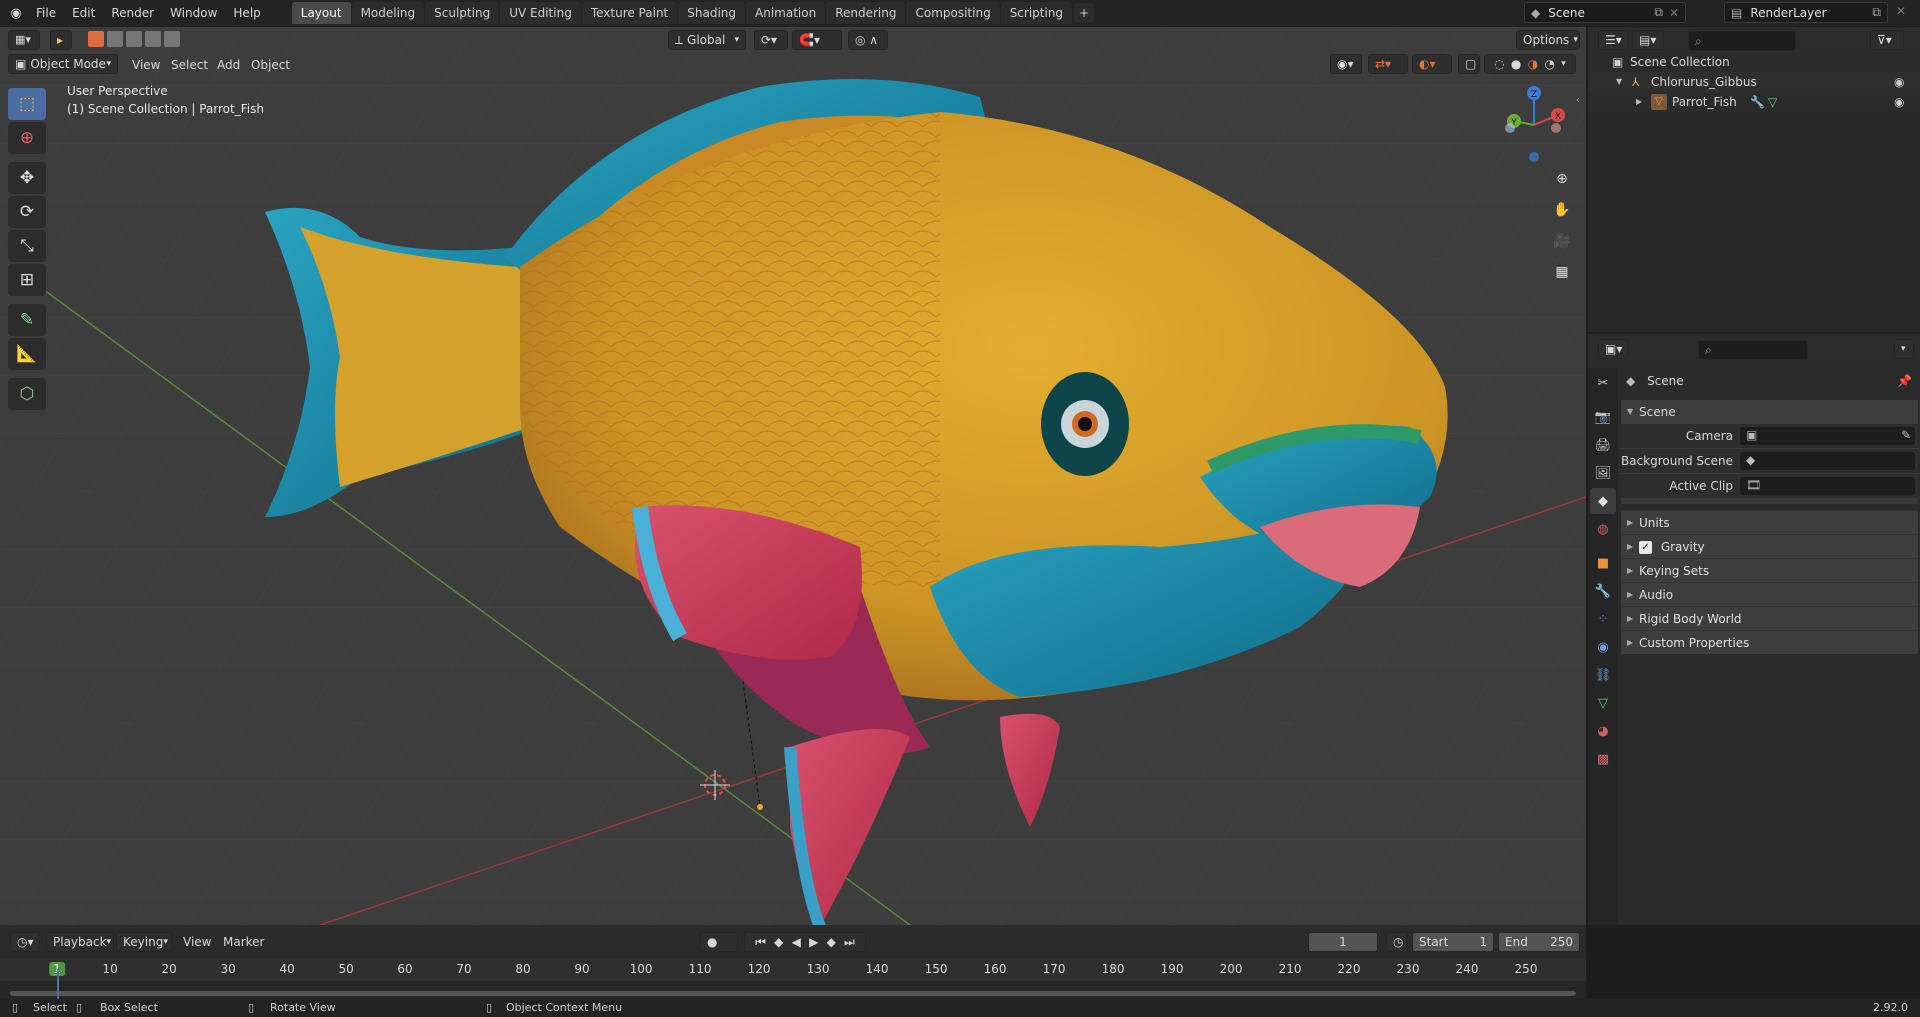  What do you see at coordinates (1754, 62) in the screenshot?
I see `outliner-row-scene-collection: ▣ Scene Collection` at bounding box center [1754, 62].